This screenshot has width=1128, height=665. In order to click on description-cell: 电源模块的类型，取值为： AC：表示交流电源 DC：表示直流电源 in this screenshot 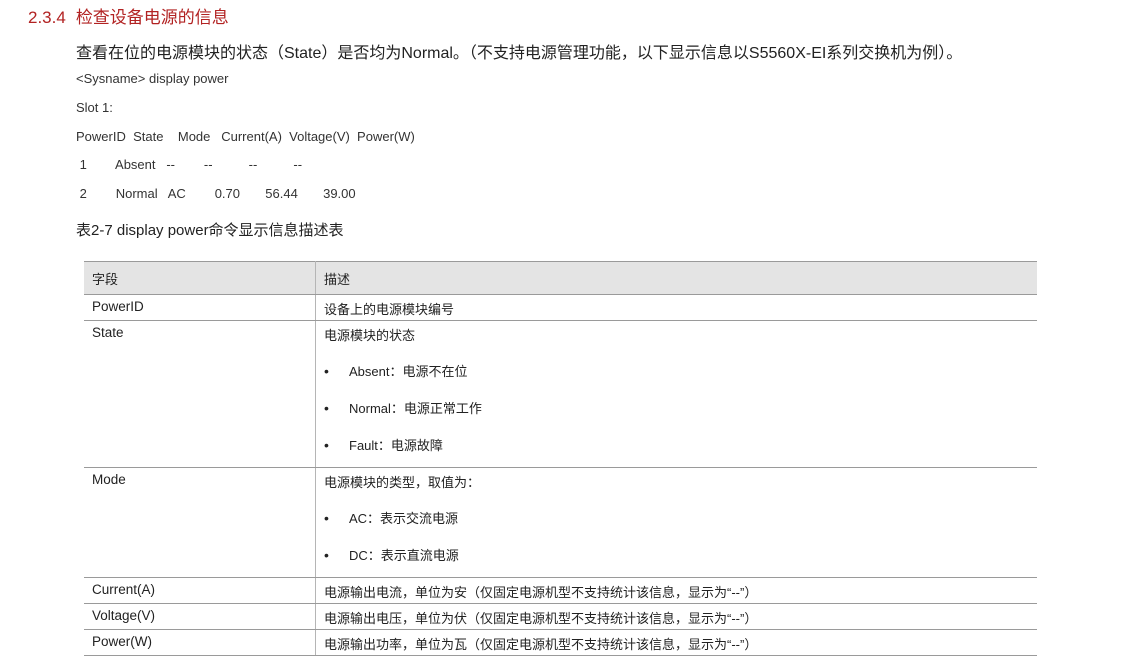, I will do `click(676, 522)`.